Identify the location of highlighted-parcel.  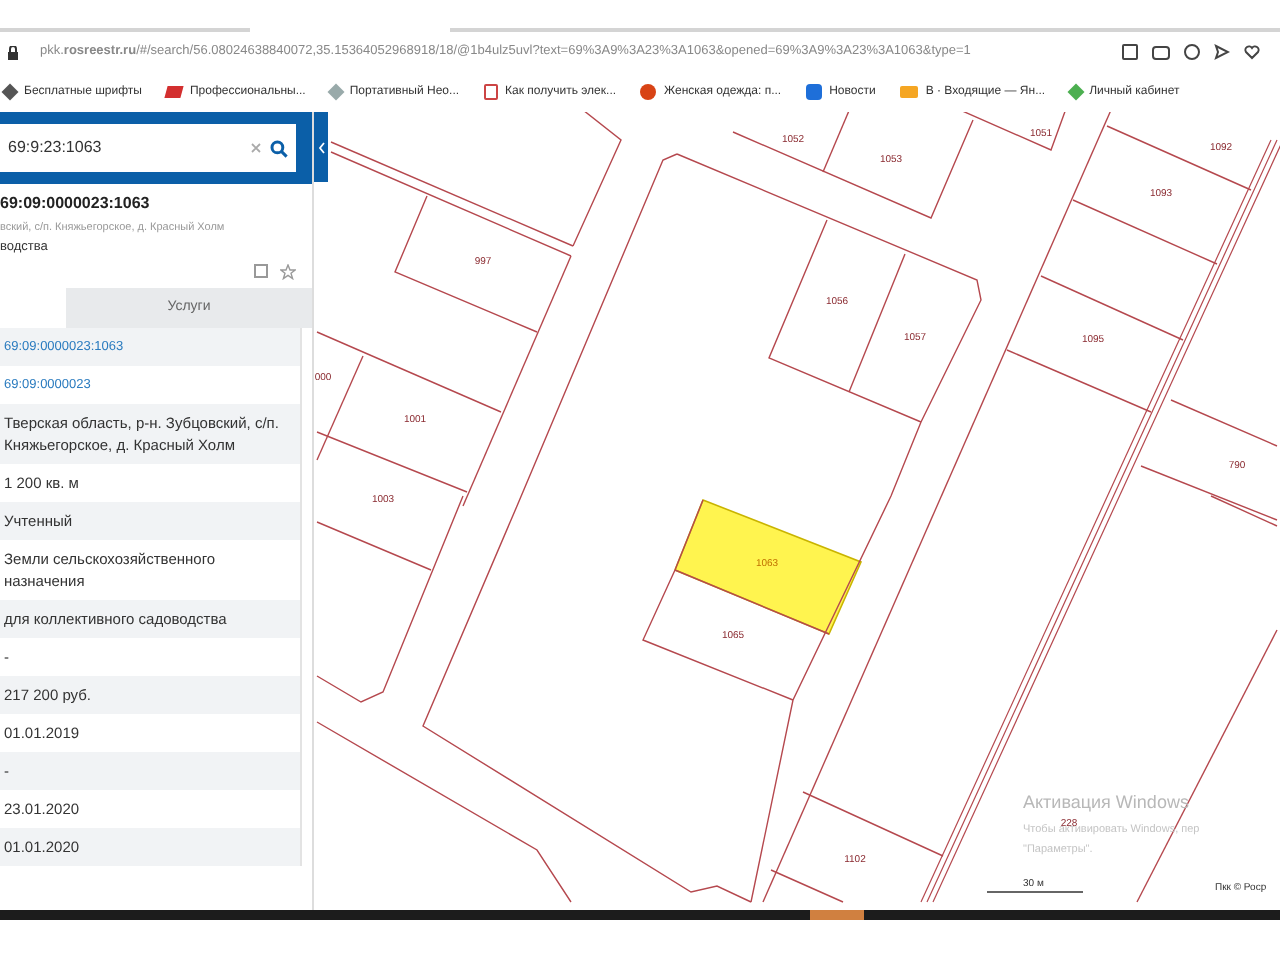
(768, 567).